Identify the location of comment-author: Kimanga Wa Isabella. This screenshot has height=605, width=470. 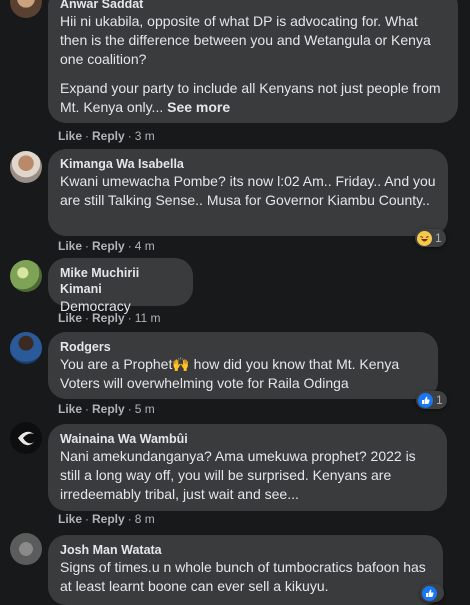
(248, 164).